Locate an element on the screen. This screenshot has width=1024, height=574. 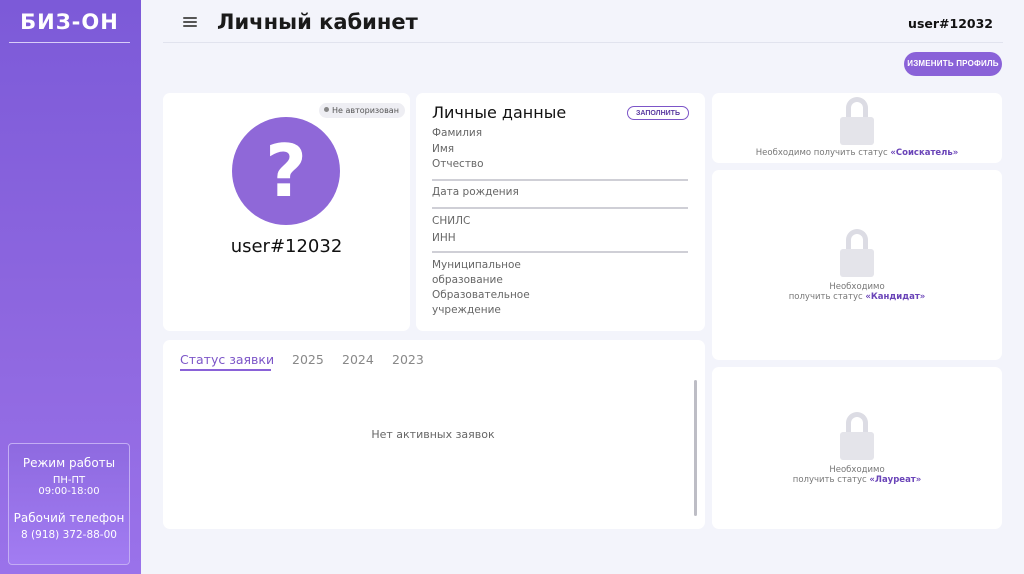
field-inn: ИНН is located at coordinates (444, 238).